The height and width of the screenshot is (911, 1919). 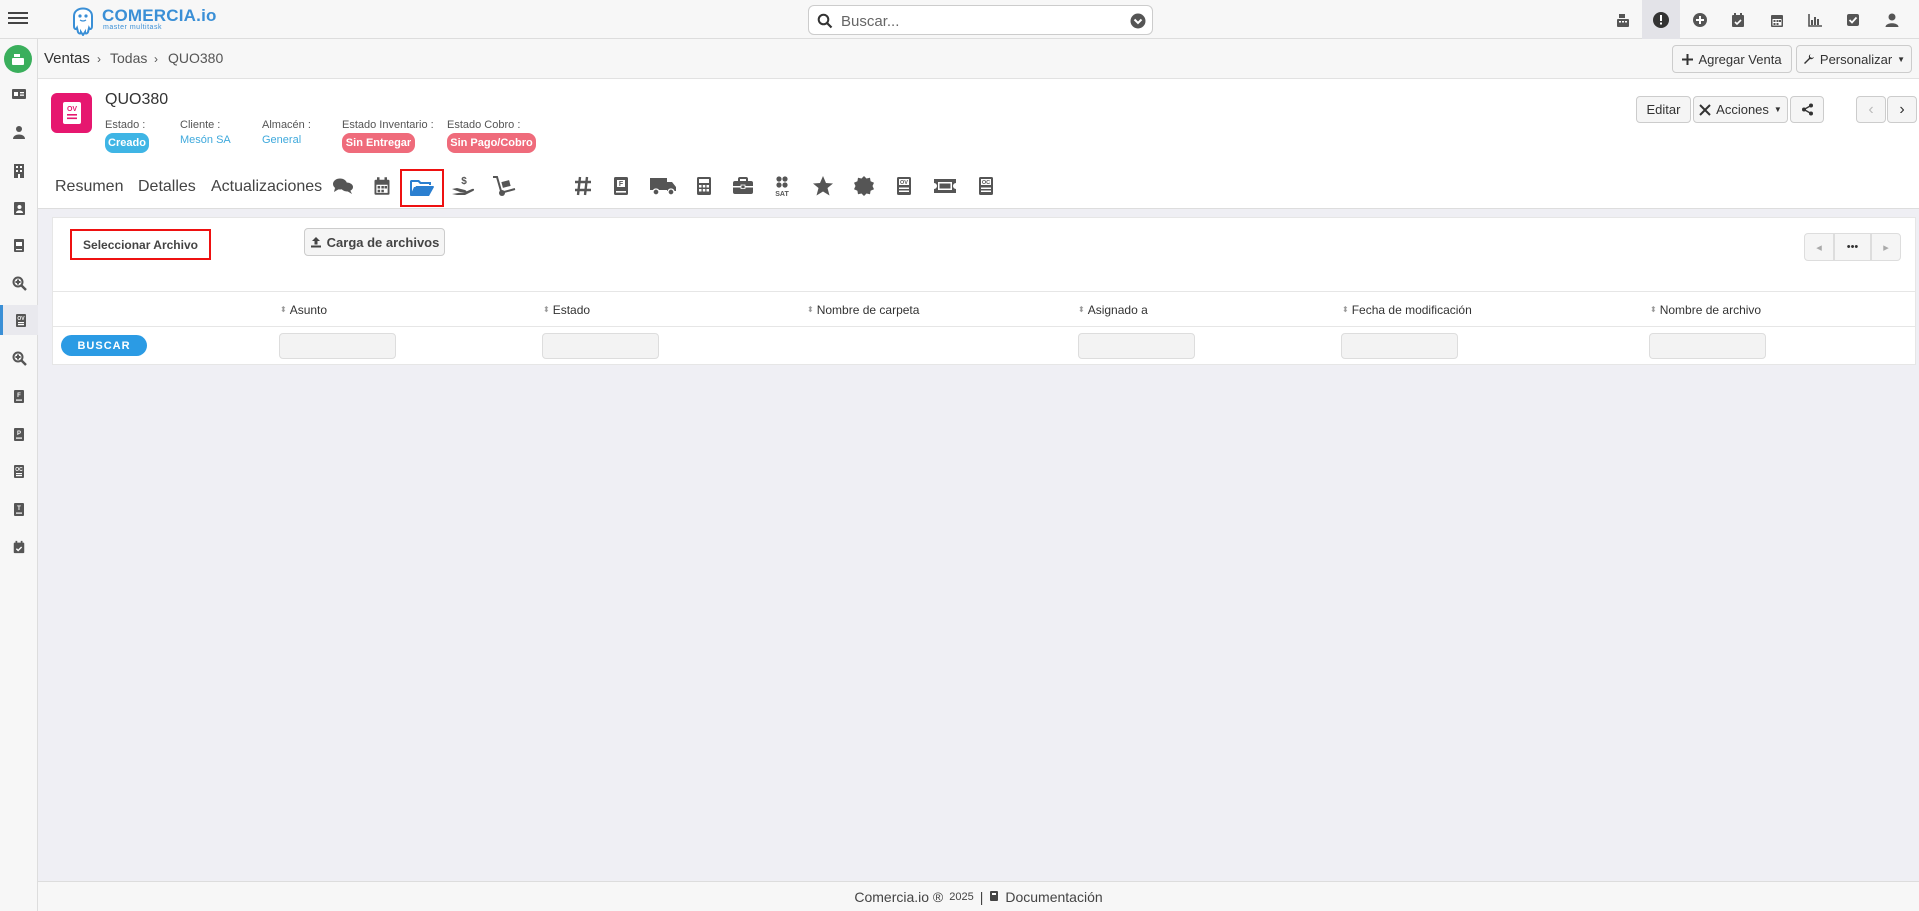 What do you see at coordinates (167, 187) in the screenshot?
I see `tab-detalles: Detalles` at bounding box center [167, 187].